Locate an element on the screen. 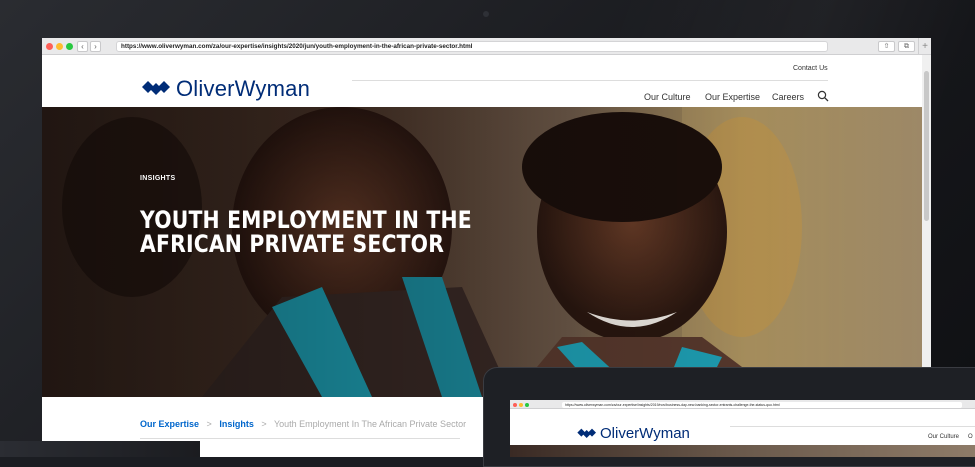  second-site-logo: OliverWyman is located at coordinates (633, 433).